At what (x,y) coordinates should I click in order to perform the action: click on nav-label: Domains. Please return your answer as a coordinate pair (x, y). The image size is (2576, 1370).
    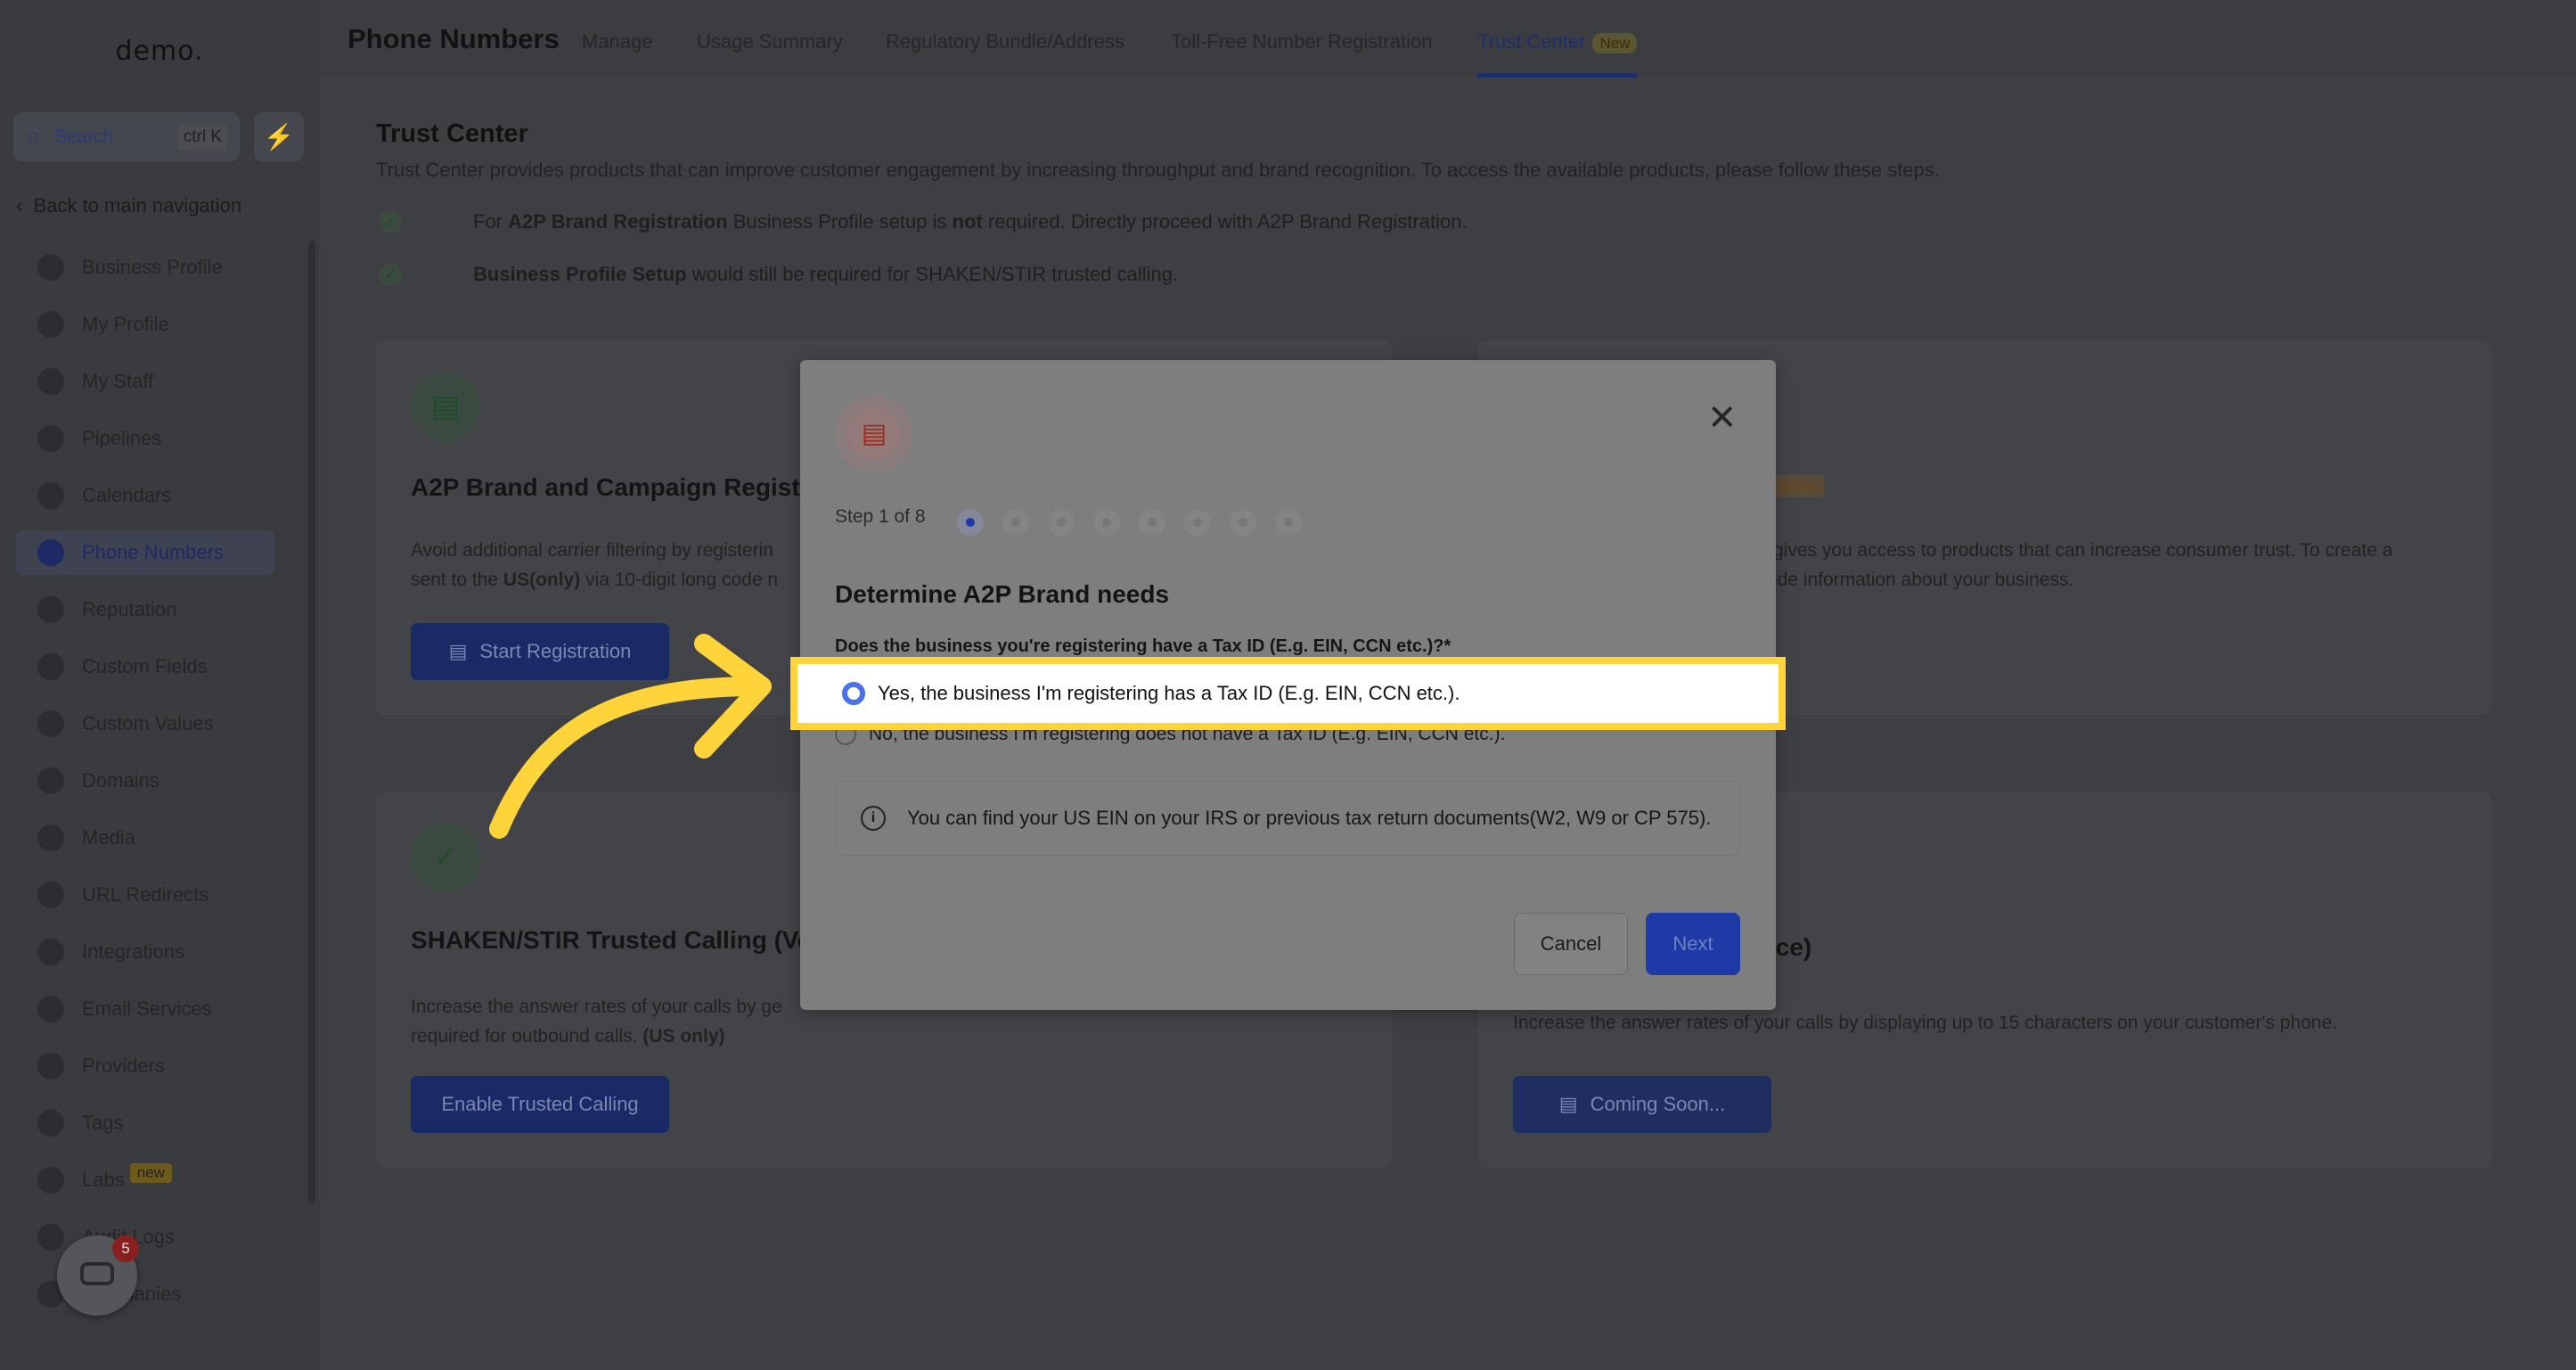
    Looking at the image, I should click on (120, 780).